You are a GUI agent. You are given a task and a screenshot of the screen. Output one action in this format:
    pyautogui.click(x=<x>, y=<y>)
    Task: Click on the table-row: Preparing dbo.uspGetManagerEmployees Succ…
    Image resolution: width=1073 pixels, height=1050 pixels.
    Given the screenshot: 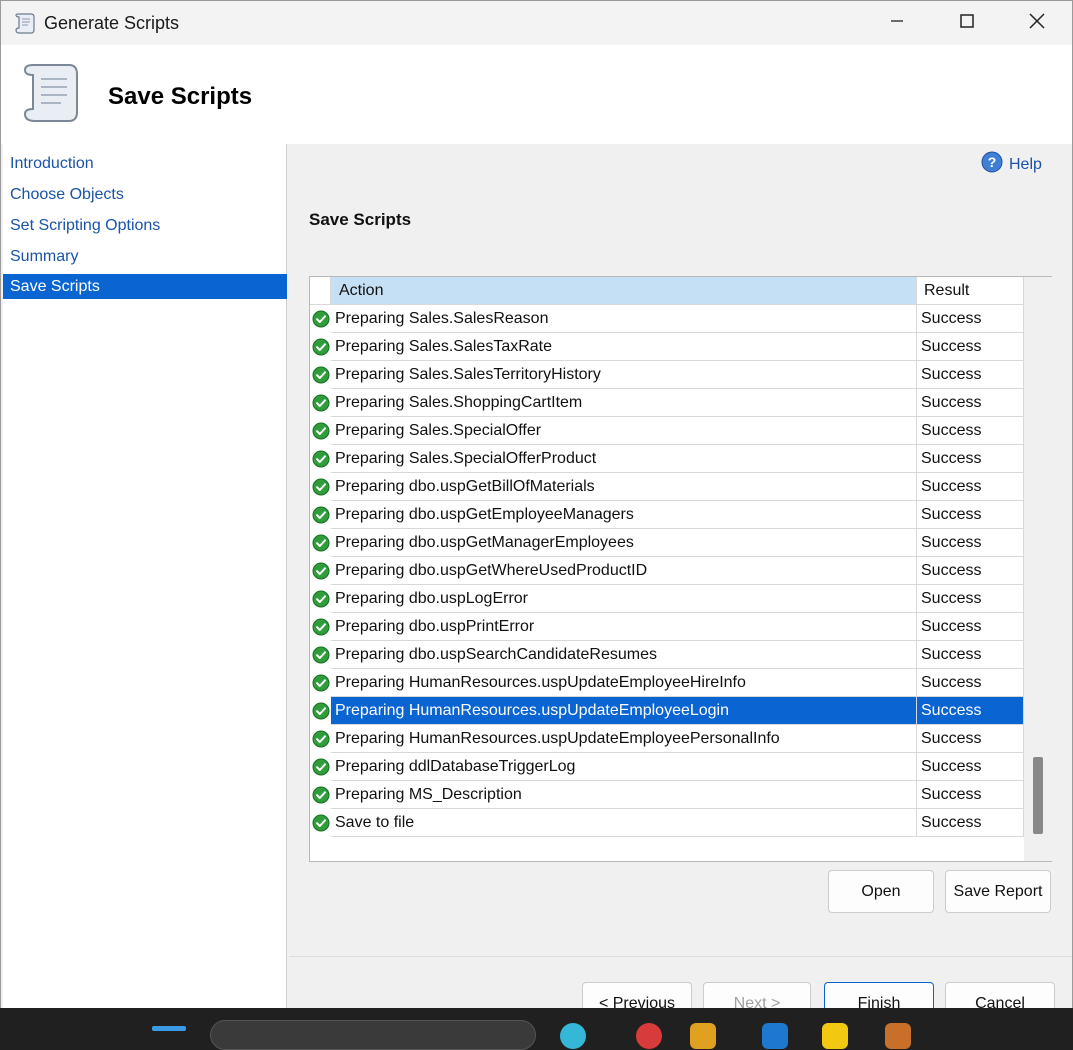 What is the action you would take?
    pyautogui.click(x=667, y=543)
    